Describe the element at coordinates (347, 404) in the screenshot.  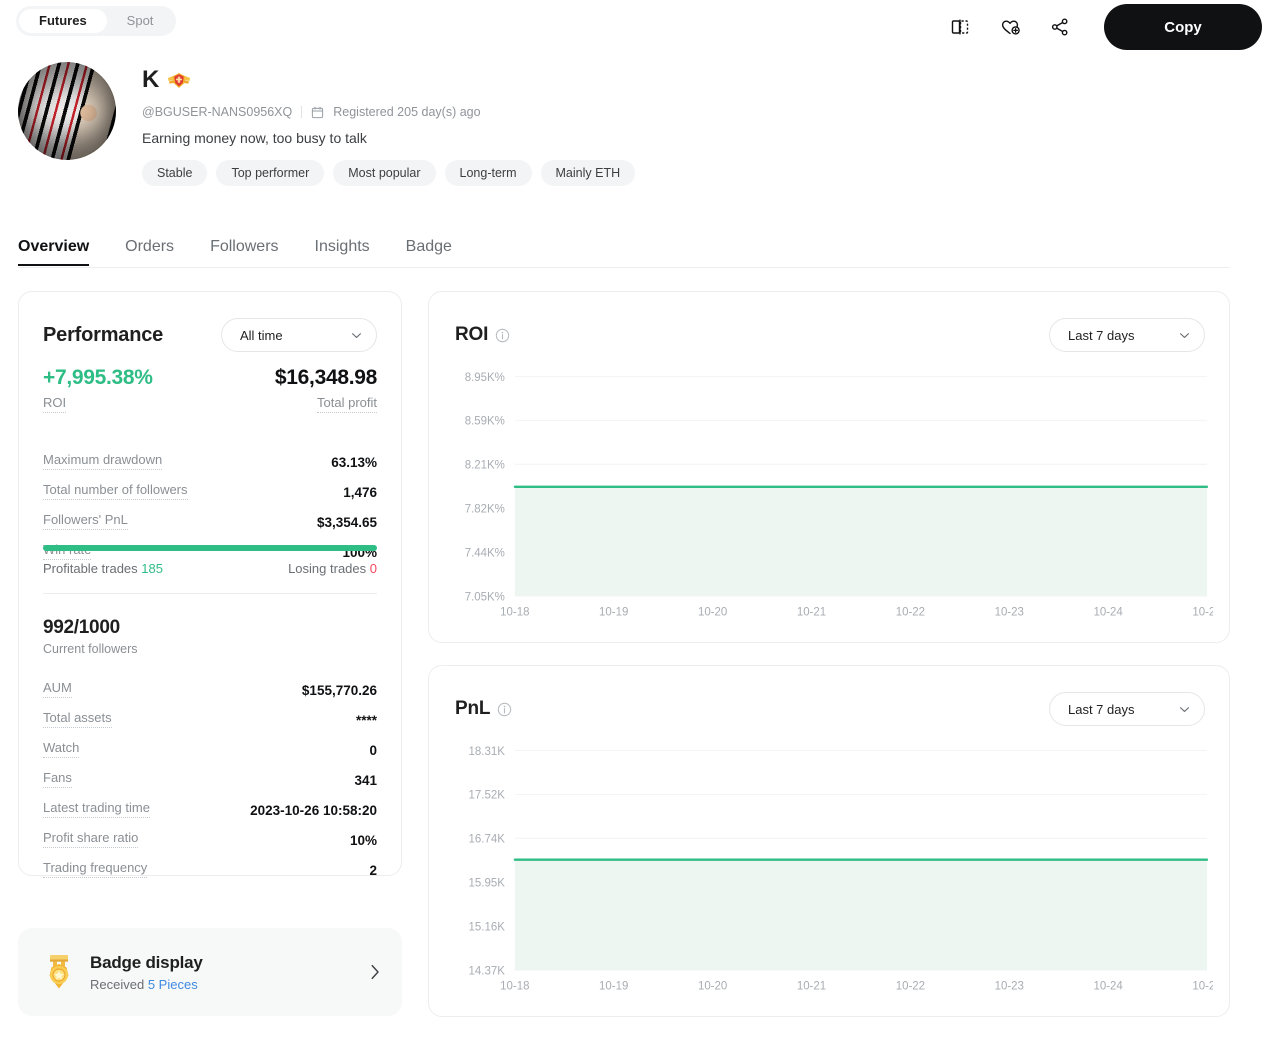
I see `total-profit-label: Total profit` at that location.